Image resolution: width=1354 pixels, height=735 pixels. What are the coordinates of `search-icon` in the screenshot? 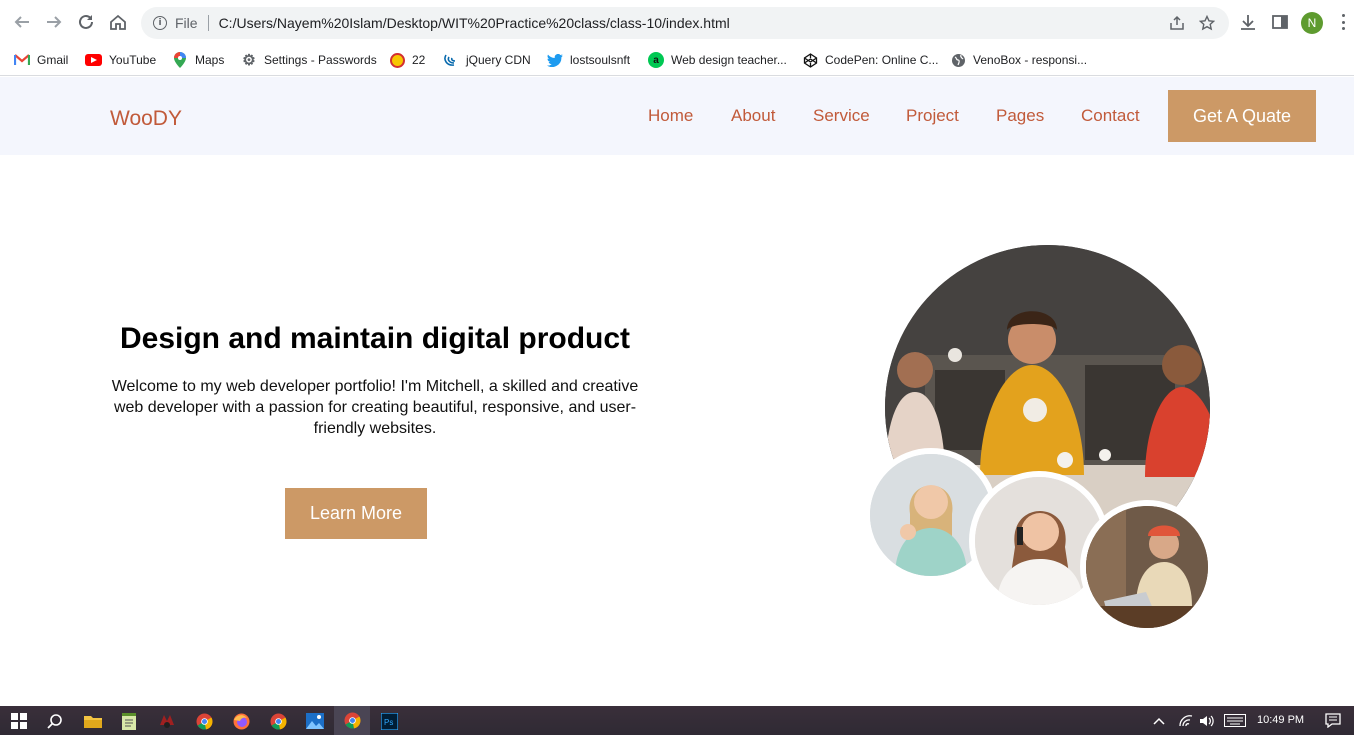 It's located at (55, 721).